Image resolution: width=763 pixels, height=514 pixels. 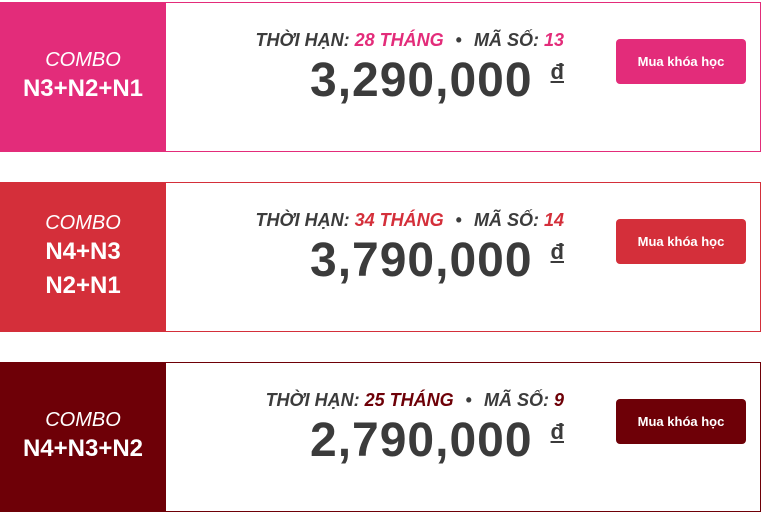 I want to click on combo-levels: N2+N1, so click(x=83, y=285).